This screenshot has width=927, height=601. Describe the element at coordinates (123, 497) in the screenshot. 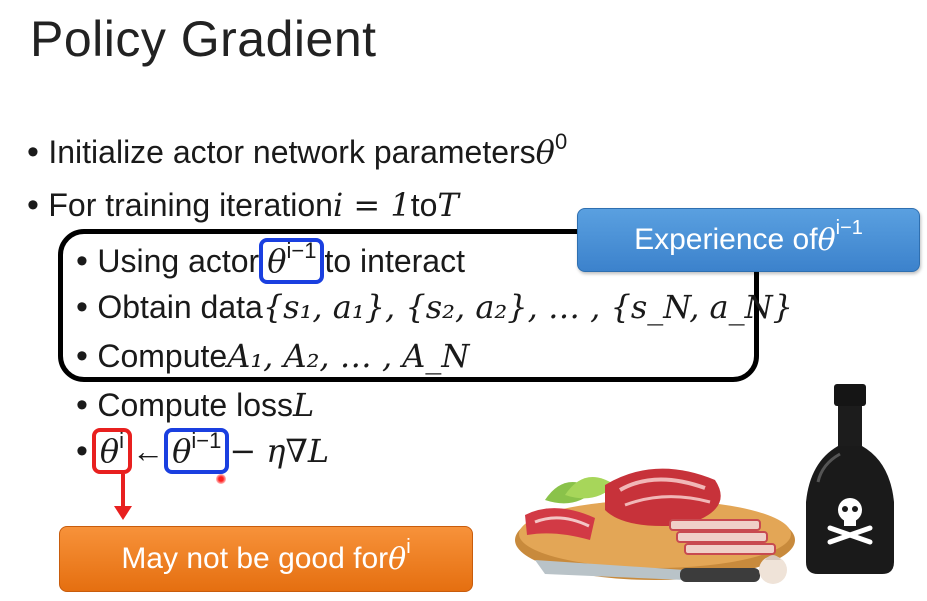

I see `down-arrow-icon` at that location.